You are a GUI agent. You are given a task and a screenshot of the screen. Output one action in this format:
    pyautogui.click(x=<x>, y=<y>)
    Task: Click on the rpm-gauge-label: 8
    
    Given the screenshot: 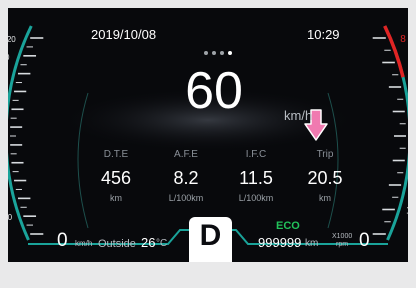 What is the action you would take?
    pyautogui.click(x=403, y=39)
    